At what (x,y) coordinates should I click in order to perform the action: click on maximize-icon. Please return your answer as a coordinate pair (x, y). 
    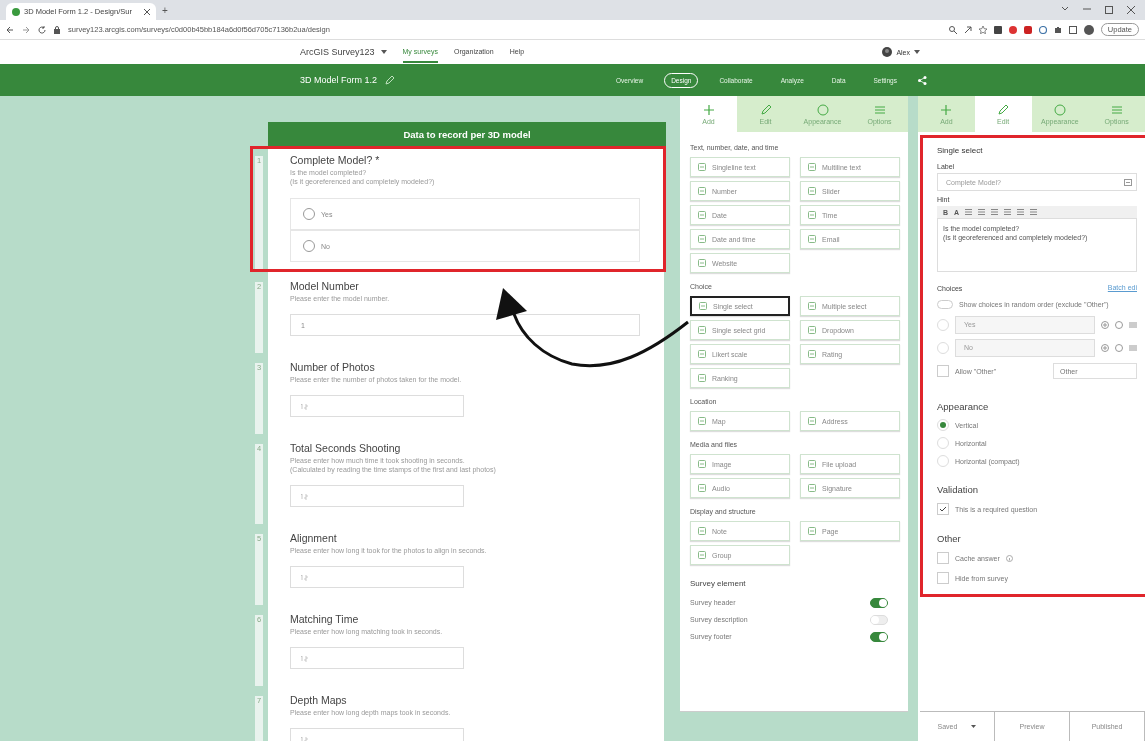
    Looking at the image, I should click on (1109, 10).